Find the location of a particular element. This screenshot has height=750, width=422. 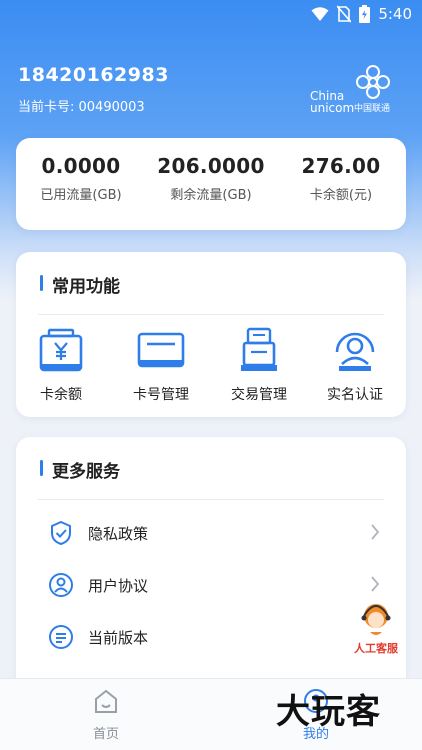

customer-service-label: 人工客服 is located at coordinates (376, 648).